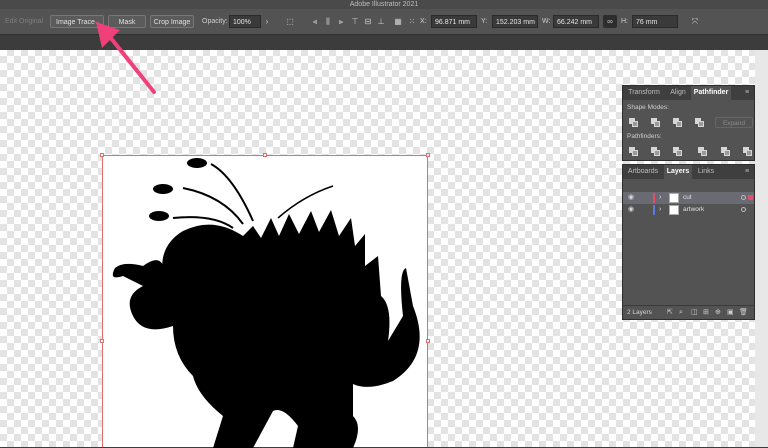  Describe the element at coordinates (328, 21) in the screenshot. I see `align-center-icon: ⫼` at that location.